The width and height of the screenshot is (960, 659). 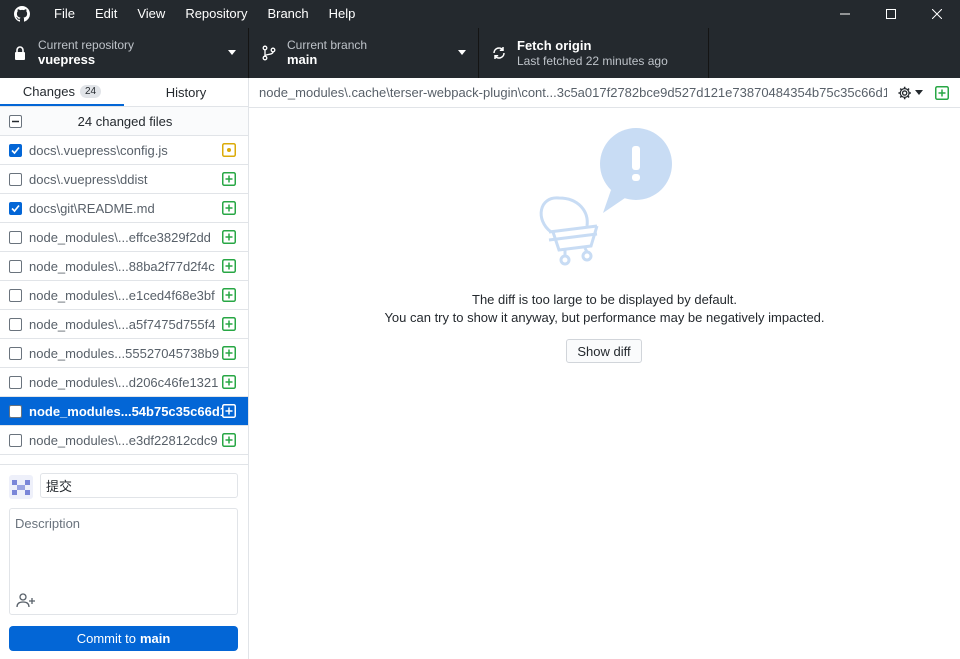 I want to click on tab-changes-label: Changes, so click(x=48, y=91).